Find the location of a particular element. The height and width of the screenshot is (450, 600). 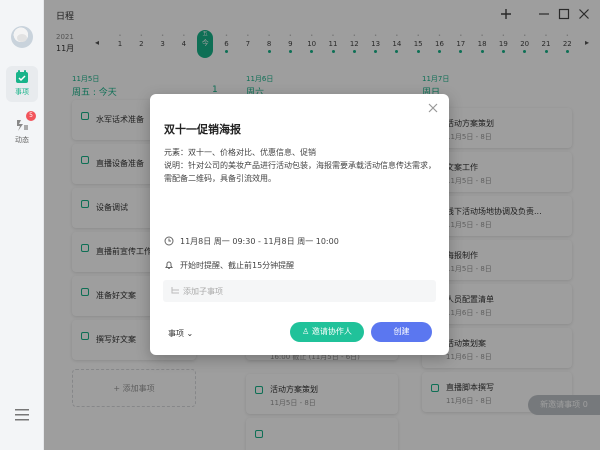

invite-collaborator-button: ♙ 邀请协作人 is located at coordinates (327, 332).